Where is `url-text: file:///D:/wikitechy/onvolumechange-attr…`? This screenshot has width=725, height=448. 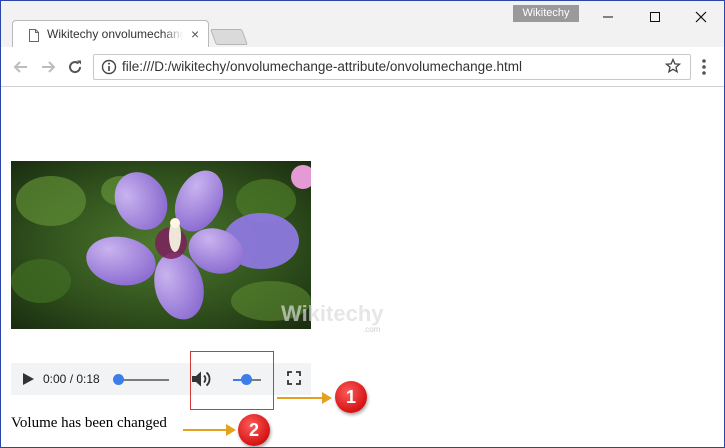 url-text: file:///D:/wikitechy/onvolumechange-attr… is located at coordinates (322, 66).